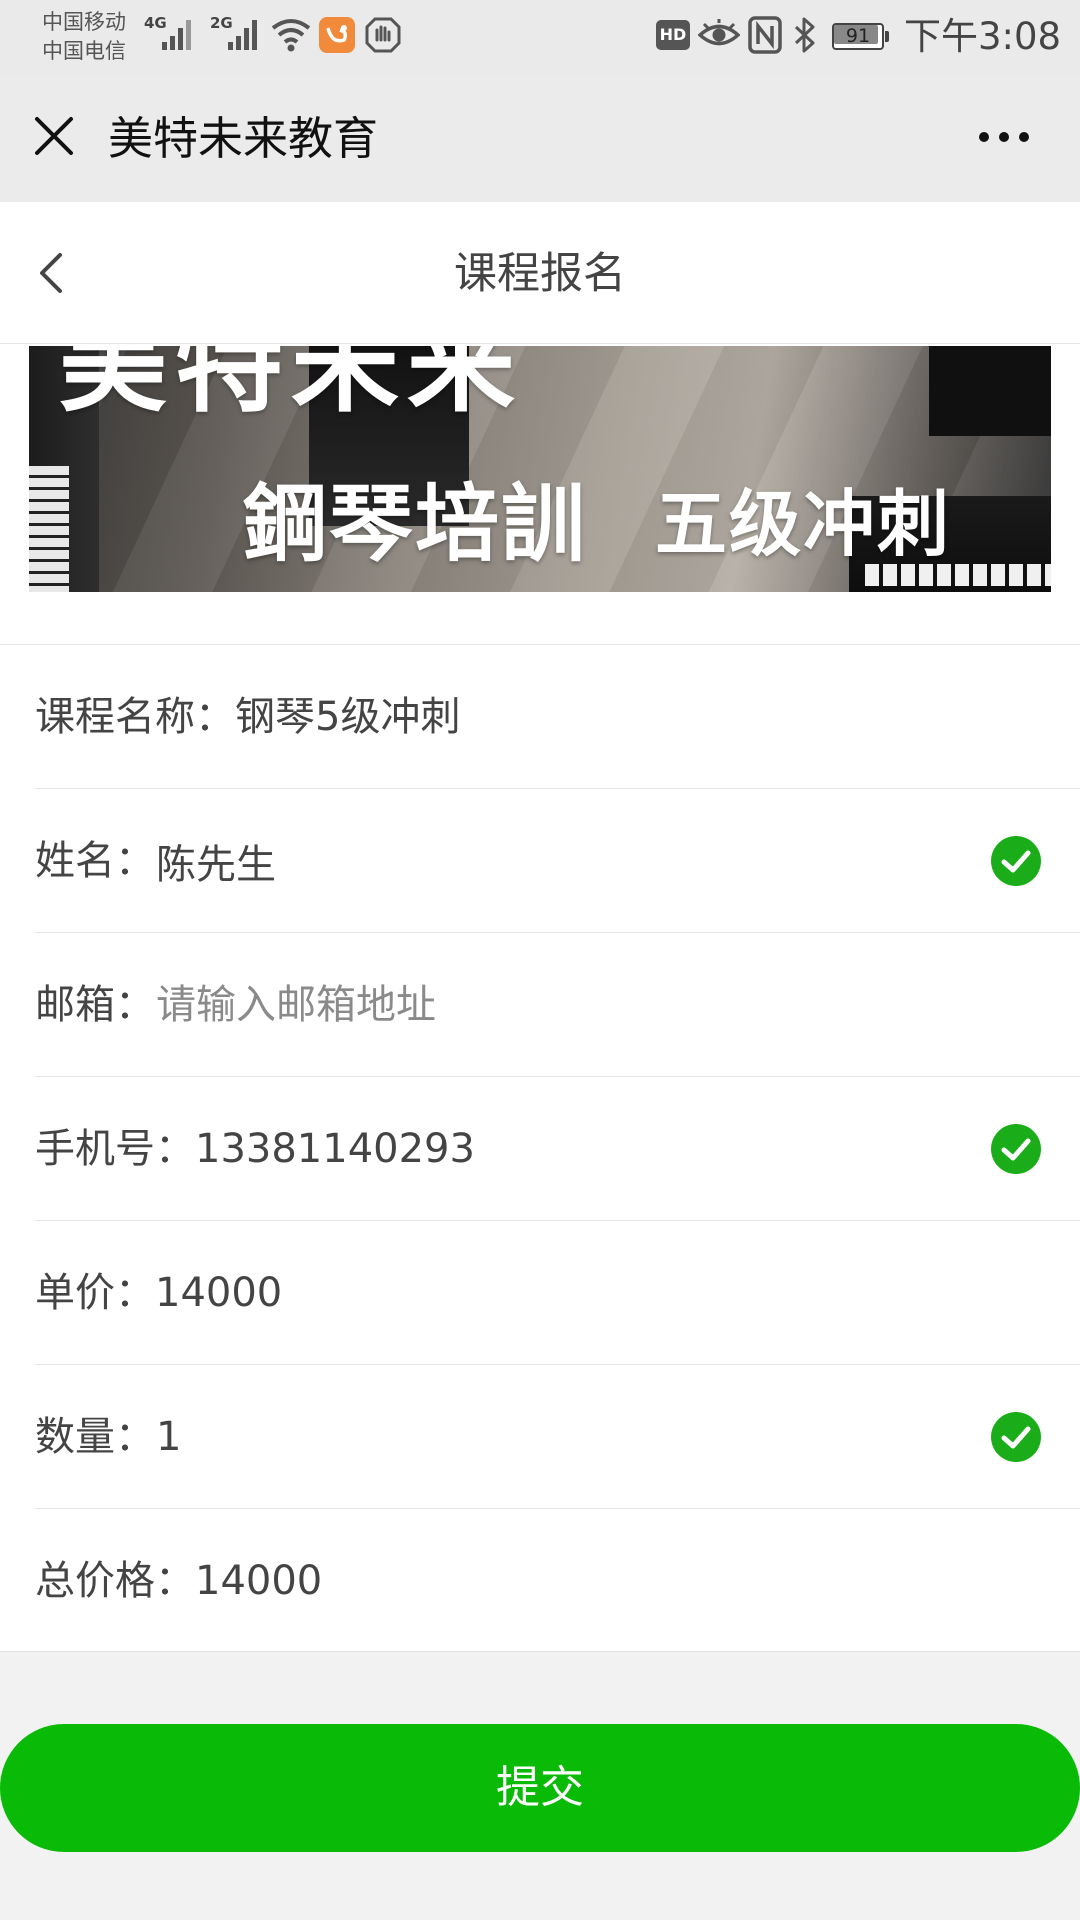 This screenshot has width=1080, height=1920. I want to click on signal-strength-icon, so click(176, 35).